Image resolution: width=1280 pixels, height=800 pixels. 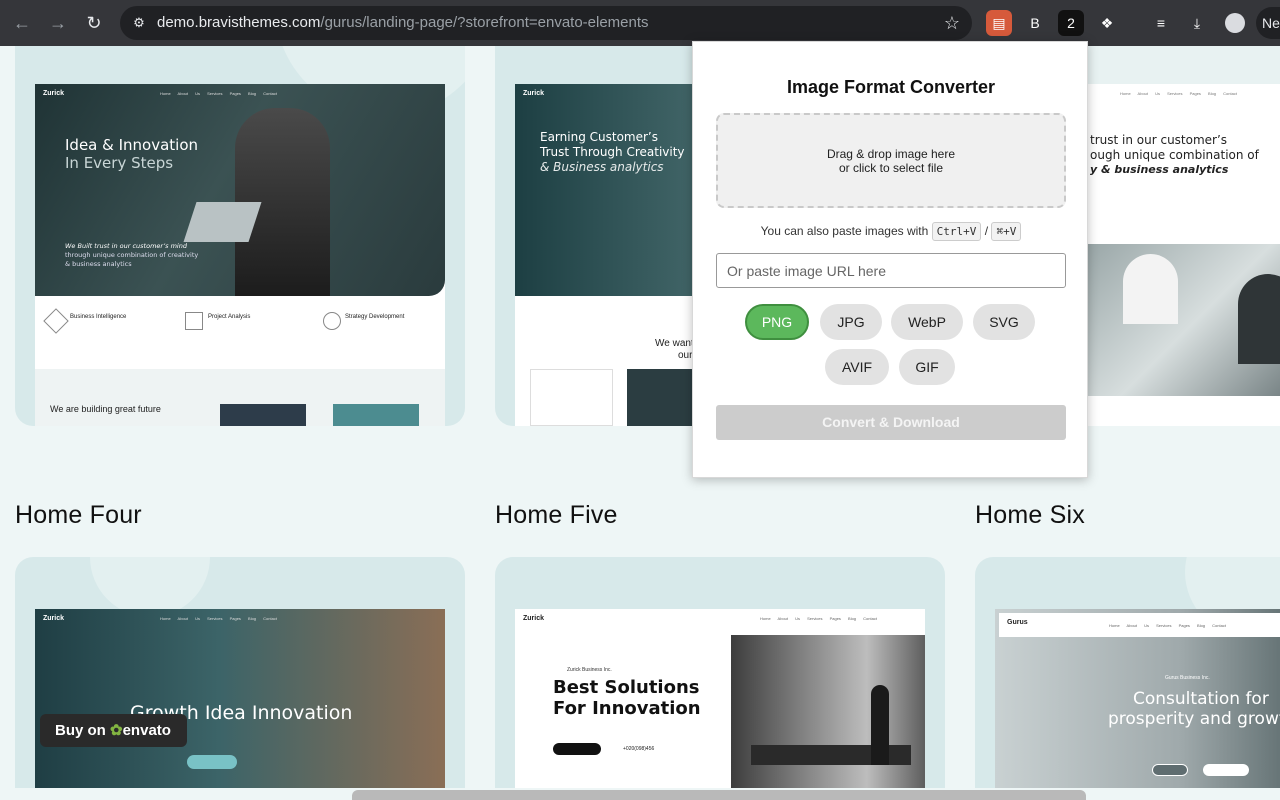 I want to click on format-avif-button: AVIF, so click(x=857, y=367).